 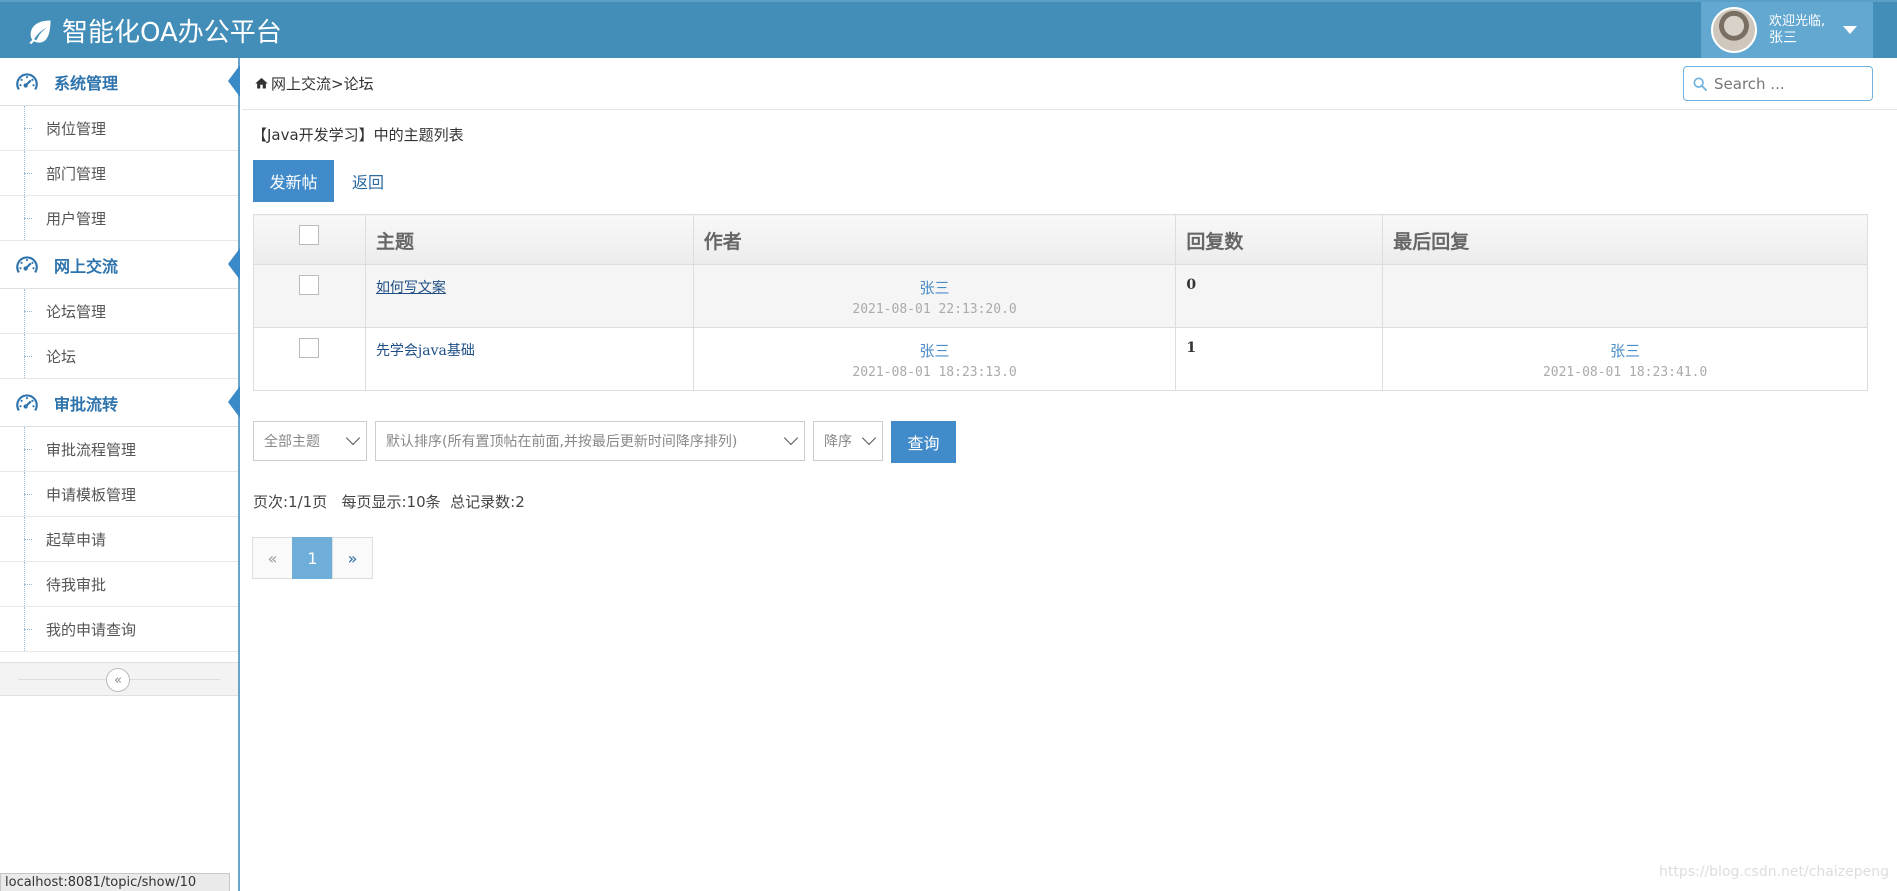 I want to click on sidebar-item-process-admin: 审批流程管理, so click(x=119, y=449).